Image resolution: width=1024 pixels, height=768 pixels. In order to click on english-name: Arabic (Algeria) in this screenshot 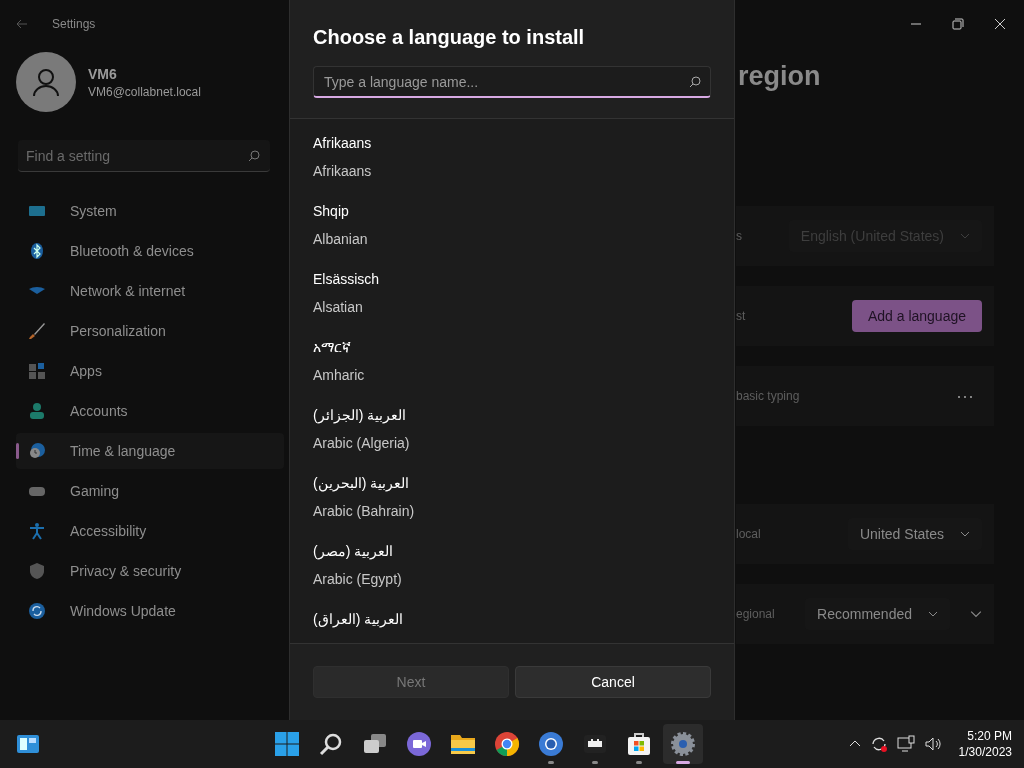, I will do `click(362, 443)`.